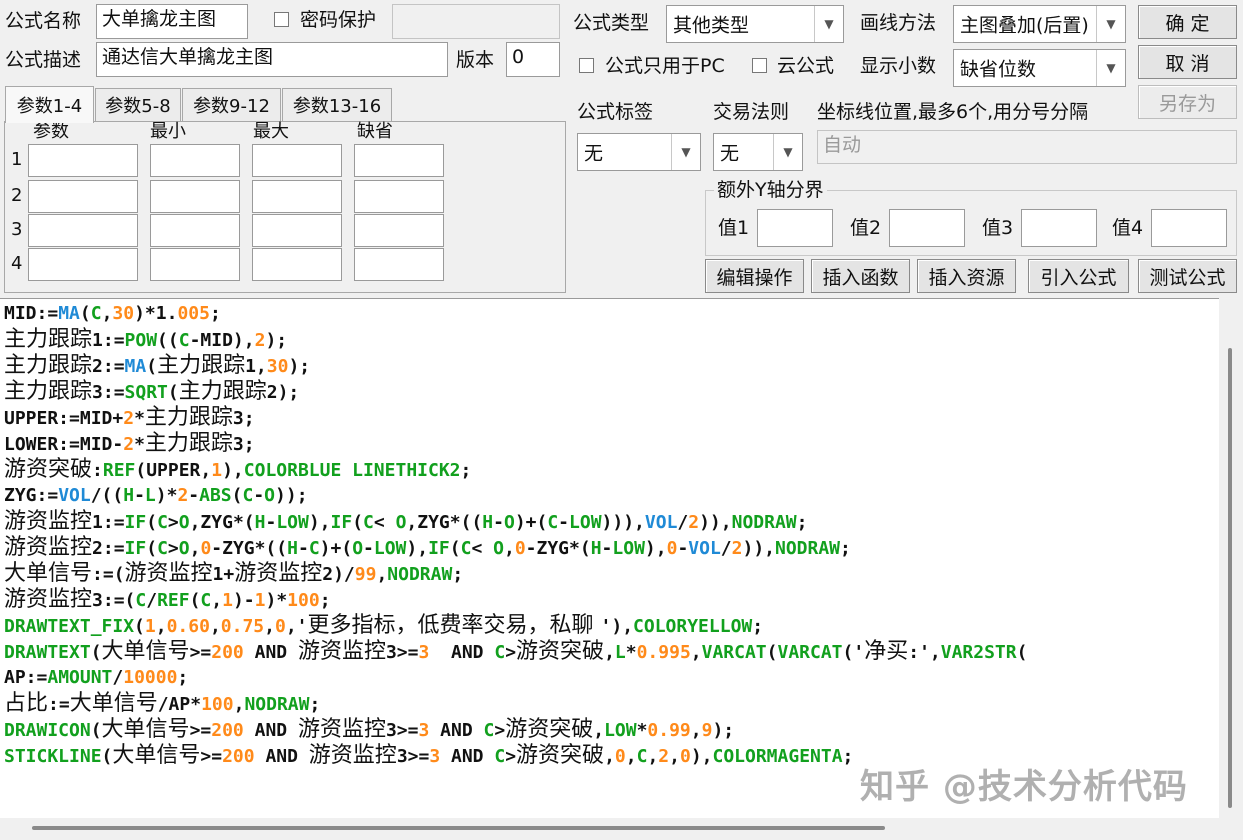  Describe the element at coordinates (399, 264) in the screenshot. I see `param-4-default-input` at that location.